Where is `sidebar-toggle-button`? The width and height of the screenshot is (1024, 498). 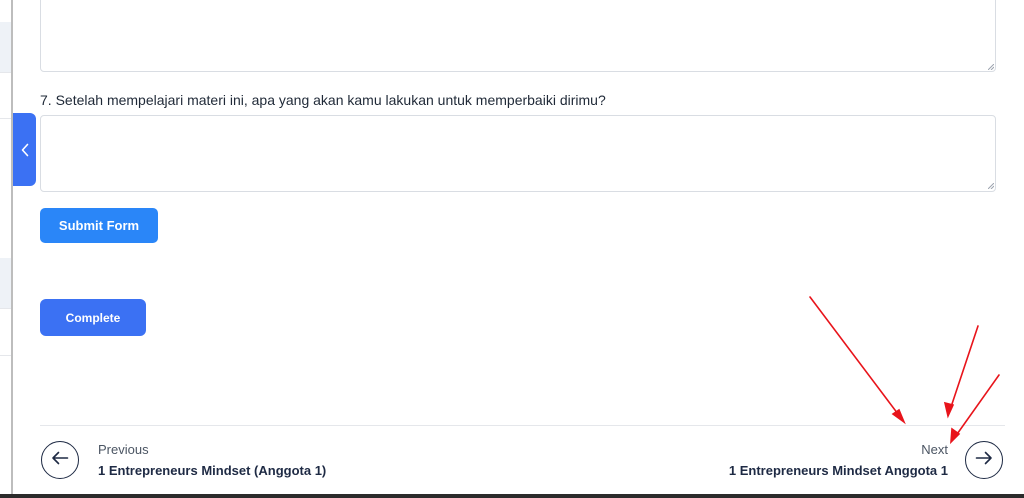
sidebar-toggle-button is located at coordinates (24, 149).